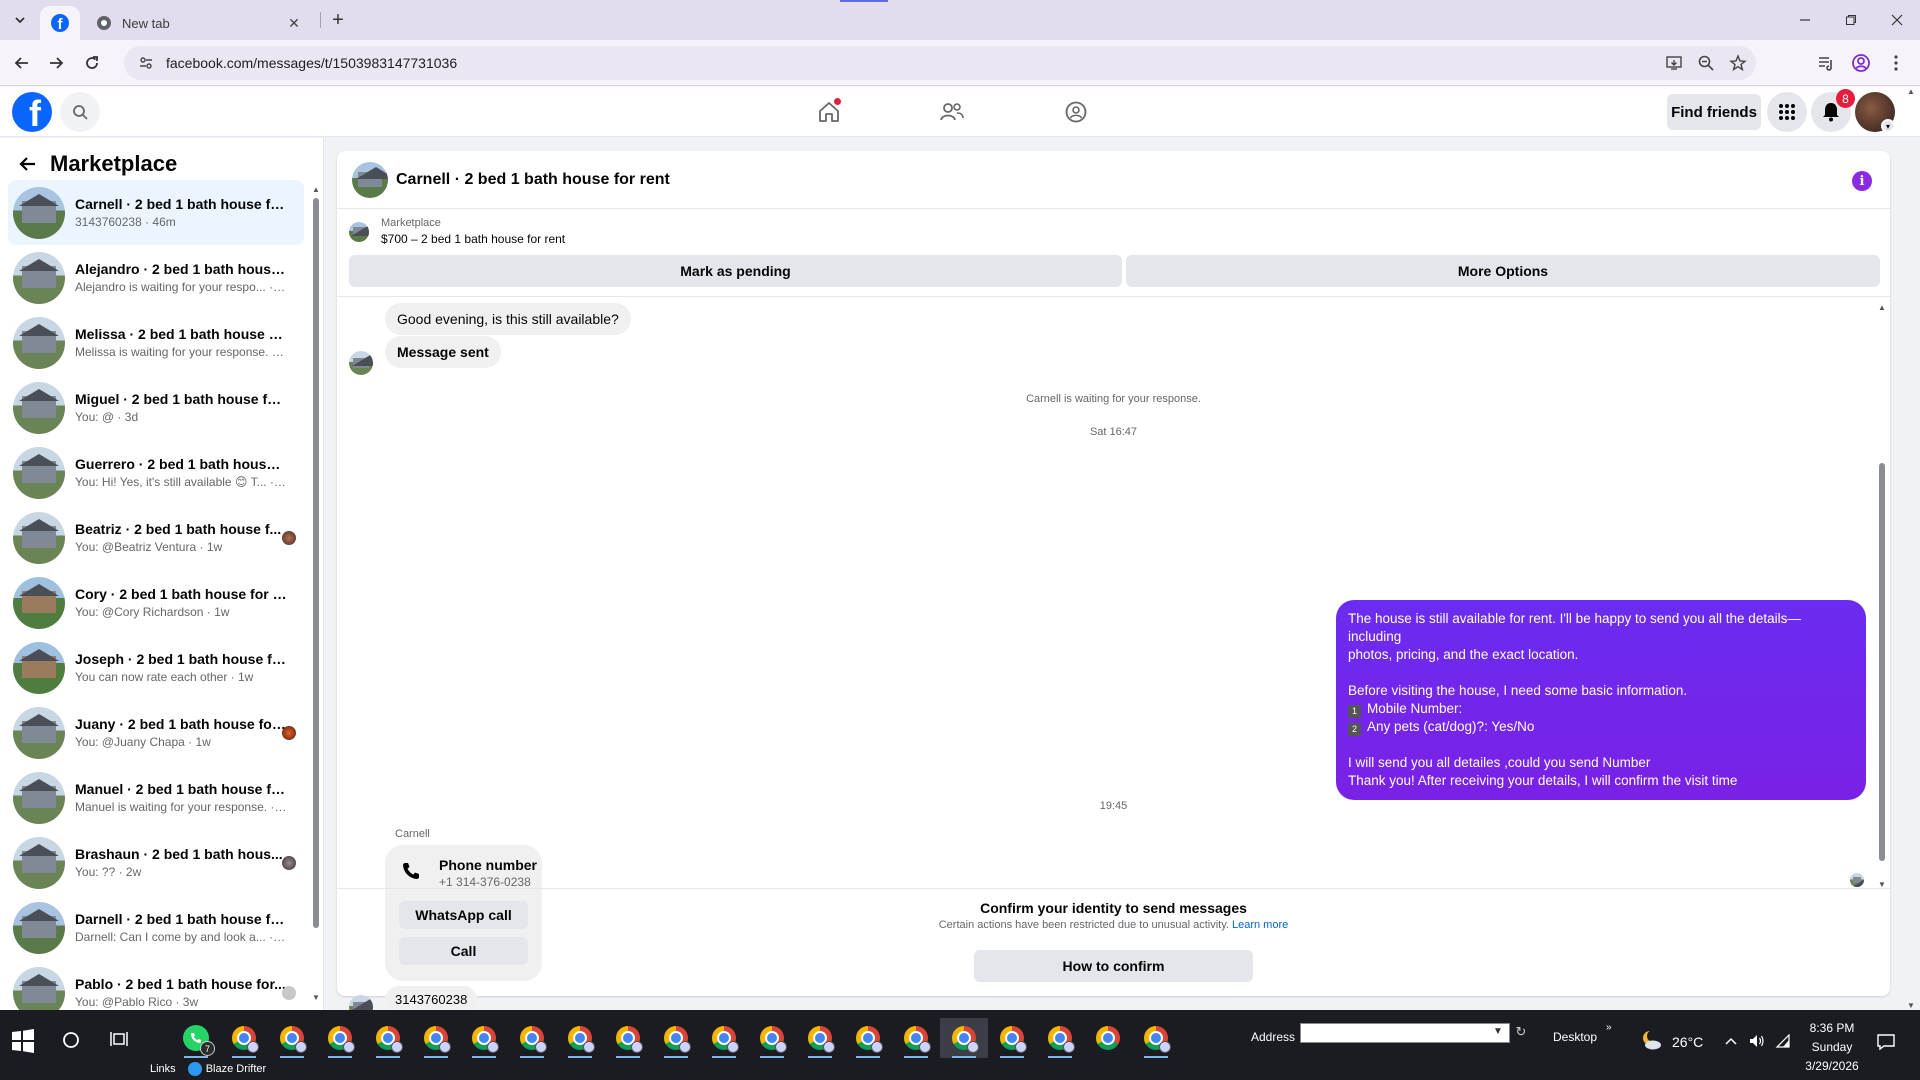 The width and height of the screenshot is (1920, 1080). What do you see at coordinates (60, 23) in the screenshot?
I see `tab-facebook: f` at bounding box center [60, 23].